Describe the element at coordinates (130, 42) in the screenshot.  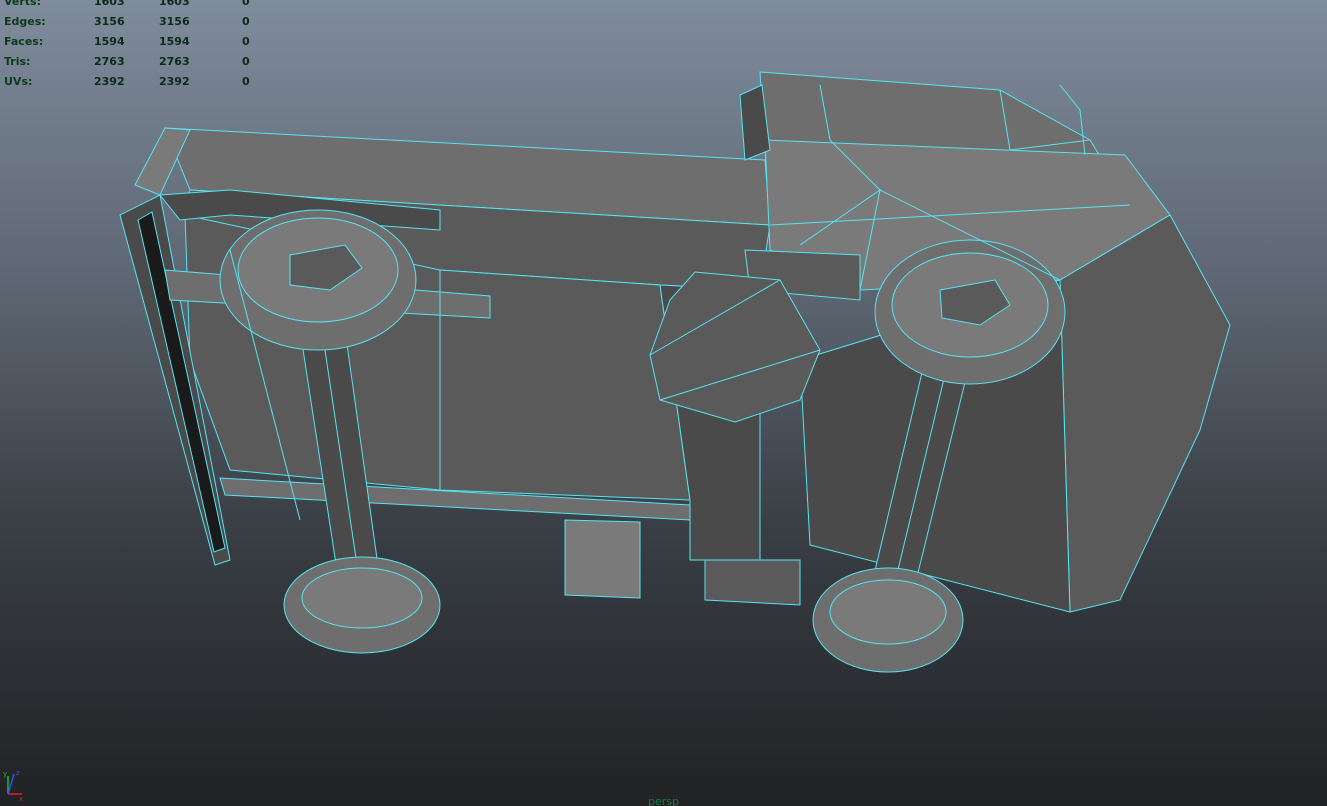
I see `hud-row: Faces: 1594 1594 0` at that location.